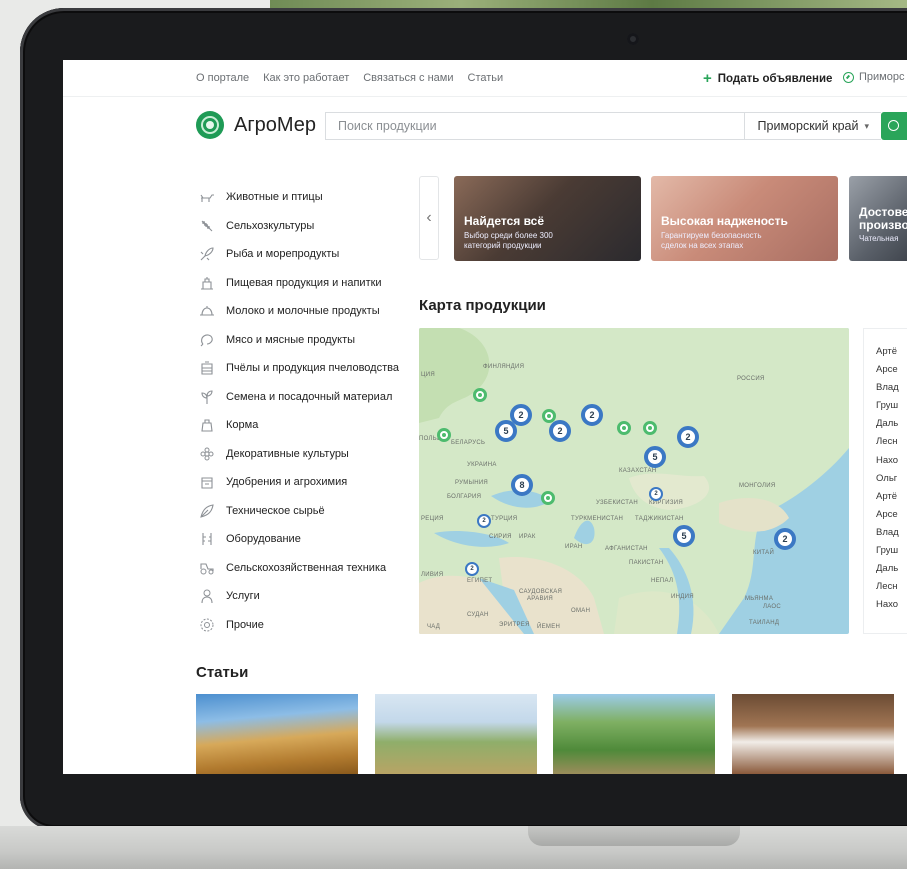 This screenshot has width=907, height=869. What do you see at coordinates (767, 78) in the screenshot?
I see `post-ad-button: + Подать объявление` at bounding box center [767, 78].